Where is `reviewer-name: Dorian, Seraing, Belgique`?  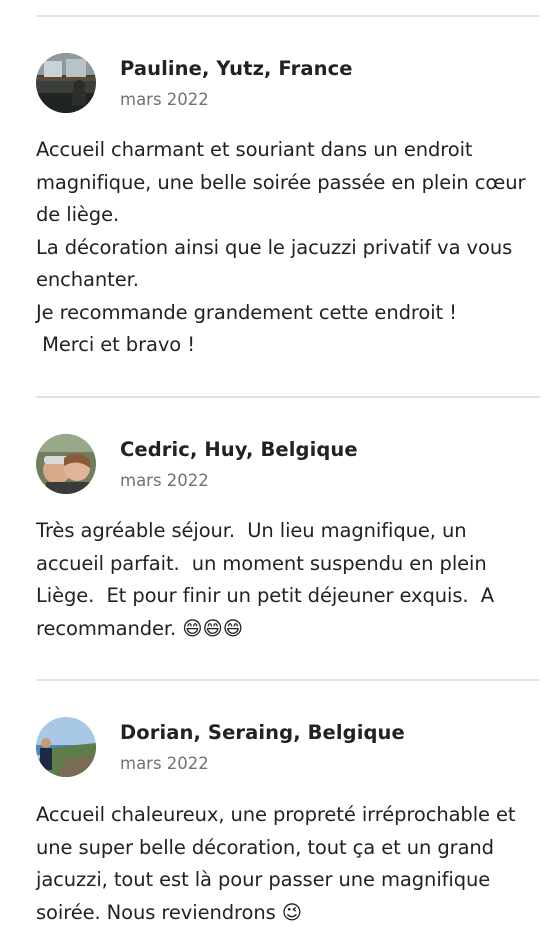 reviewer-name: Dorian, Seraing, Belgique is located at coordinates (262, 732).